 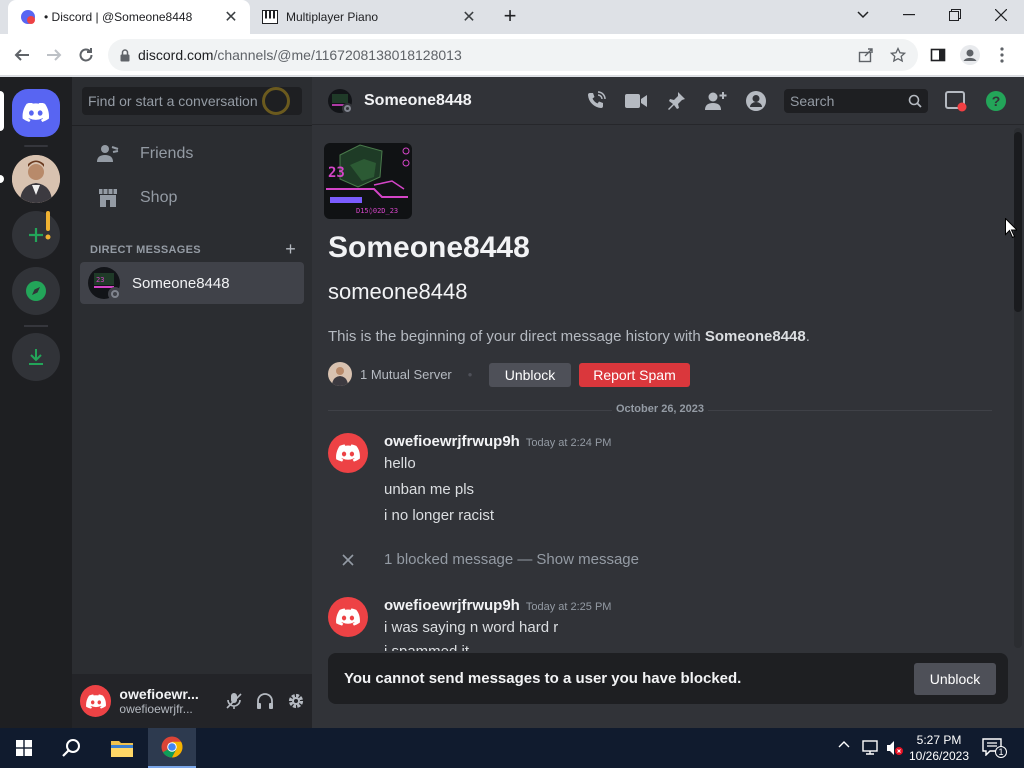 I want to click on add-friends-to-dm-button, so click(x=716, y=101).